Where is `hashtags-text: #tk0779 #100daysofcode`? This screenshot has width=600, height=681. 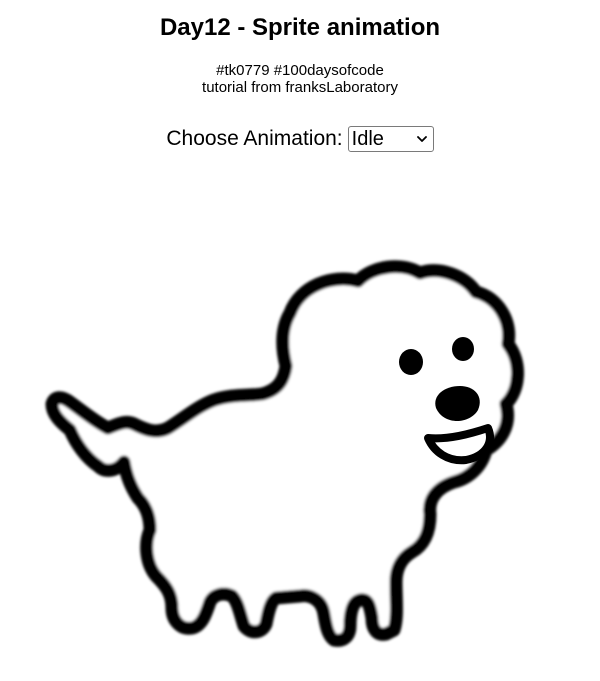
hashtags-text: #tk0779 #100daysofcode is located at coordinates (300, 70).